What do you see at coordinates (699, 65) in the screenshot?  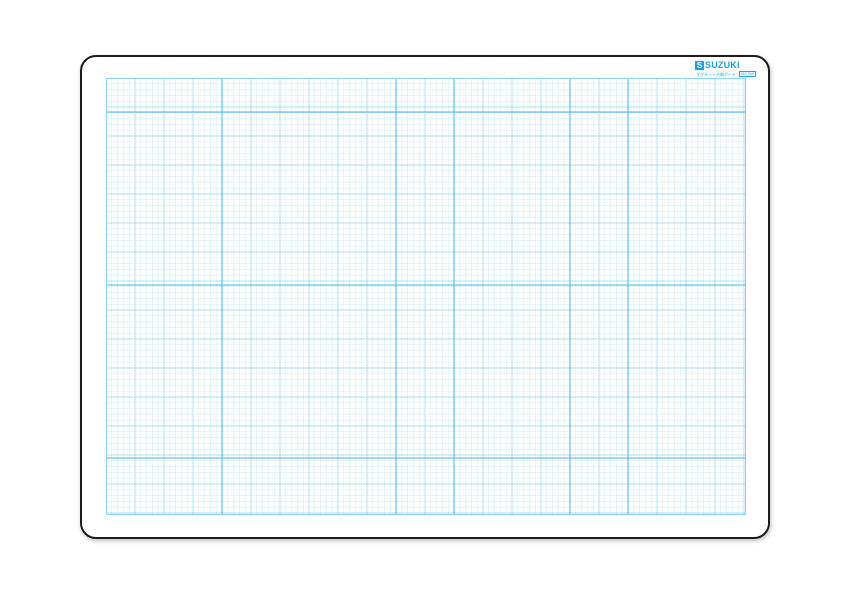 I see `suzuki-logo-icon: S` at bounding box center [699, 65].